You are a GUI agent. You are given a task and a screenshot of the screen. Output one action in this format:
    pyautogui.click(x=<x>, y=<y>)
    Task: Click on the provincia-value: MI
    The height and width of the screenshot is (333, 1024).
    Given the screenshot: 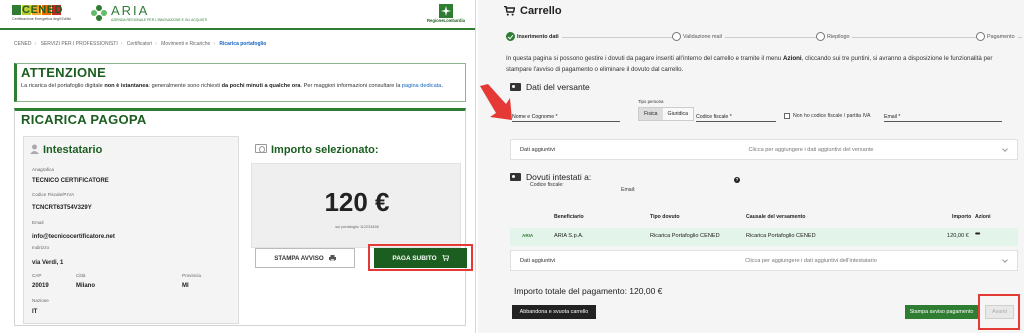 What is the action you would take?
    pyautogui.click(x=185, y=286)
    